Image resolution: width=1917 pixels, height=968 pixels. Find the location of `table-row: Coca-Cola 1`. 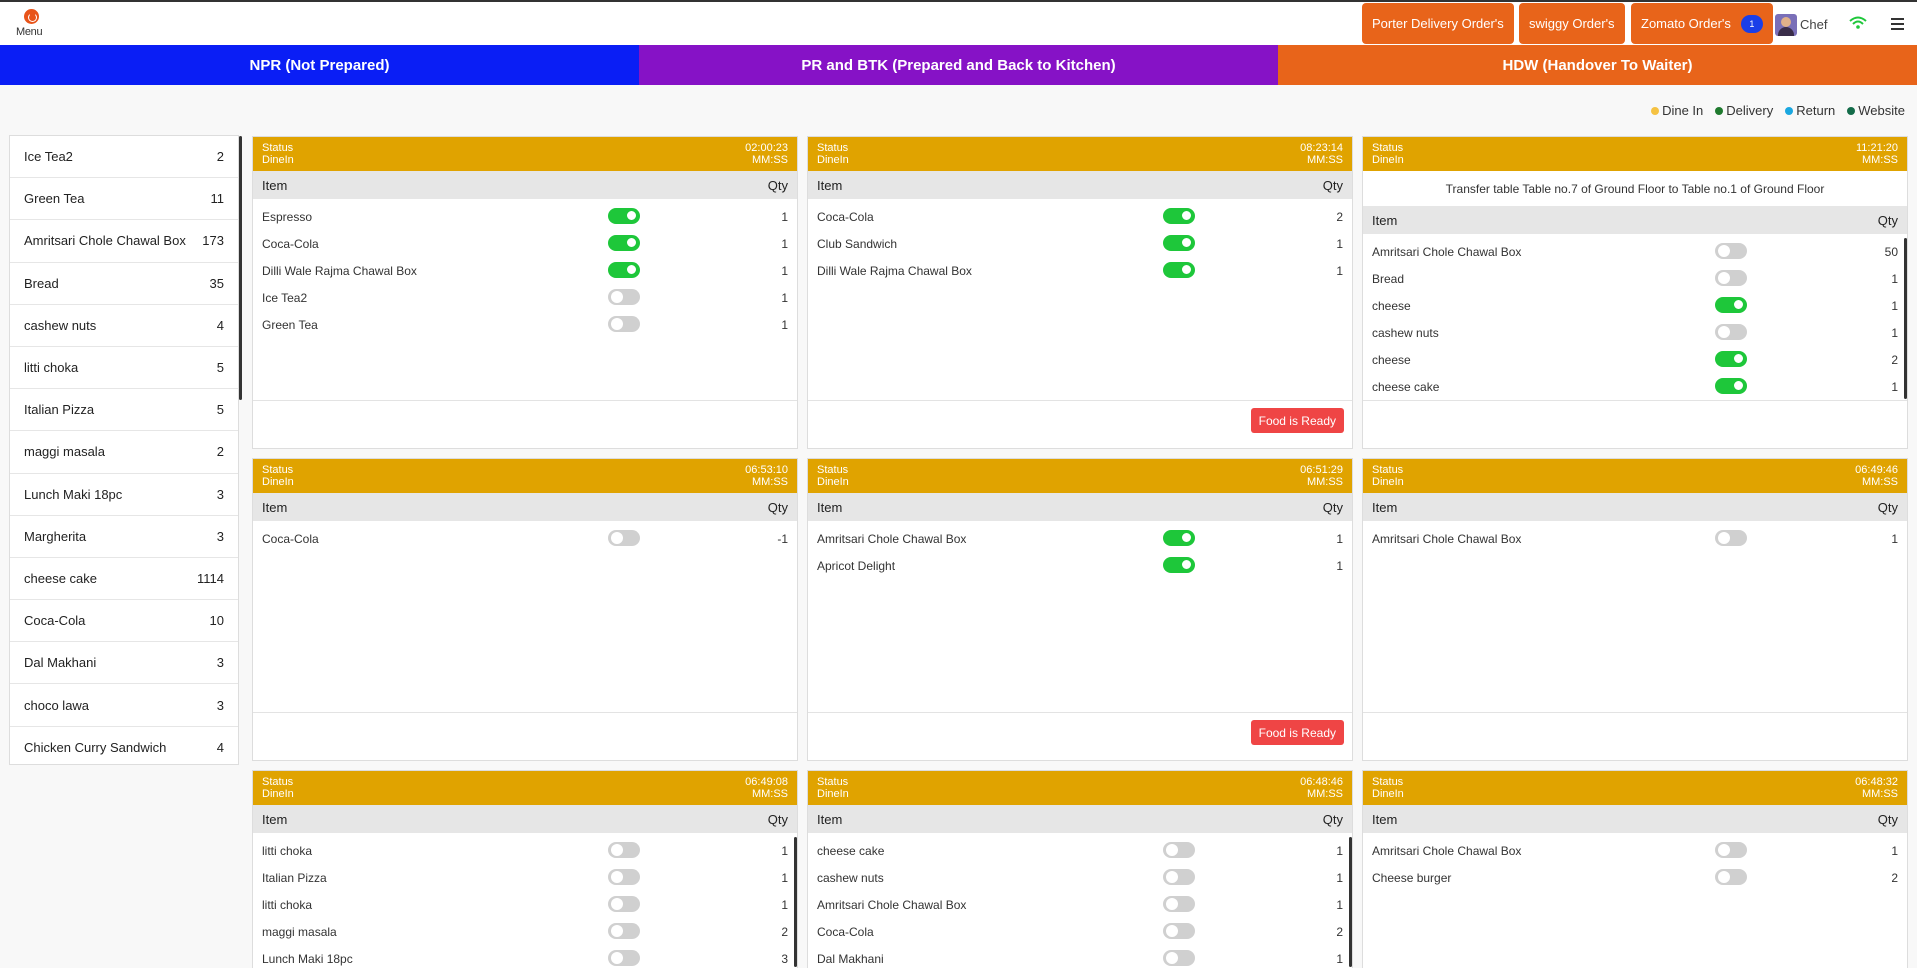

table-row: Coca-Cola 1 is located at coordinates (525, 243).